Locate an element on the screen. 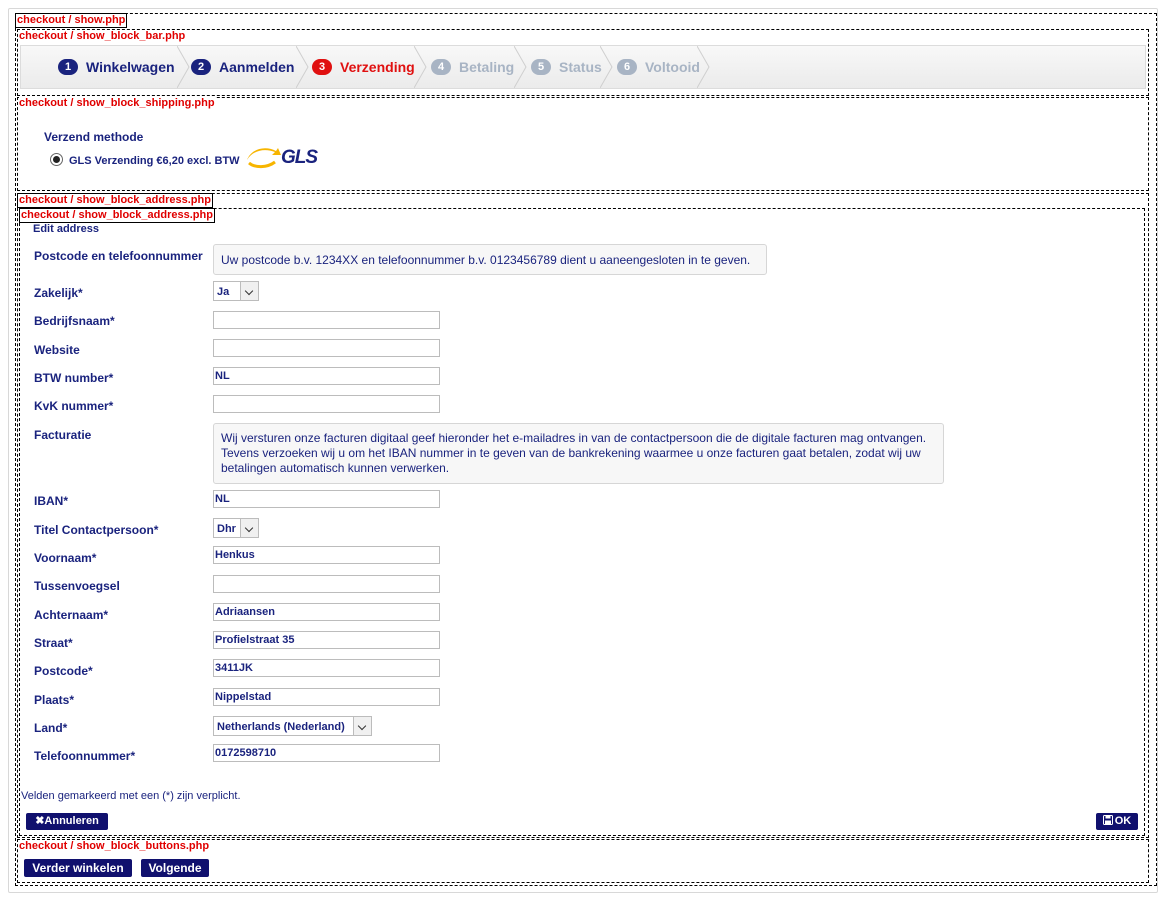  straat-input: Profielstraat 35 is located at coordinates (326, 640).